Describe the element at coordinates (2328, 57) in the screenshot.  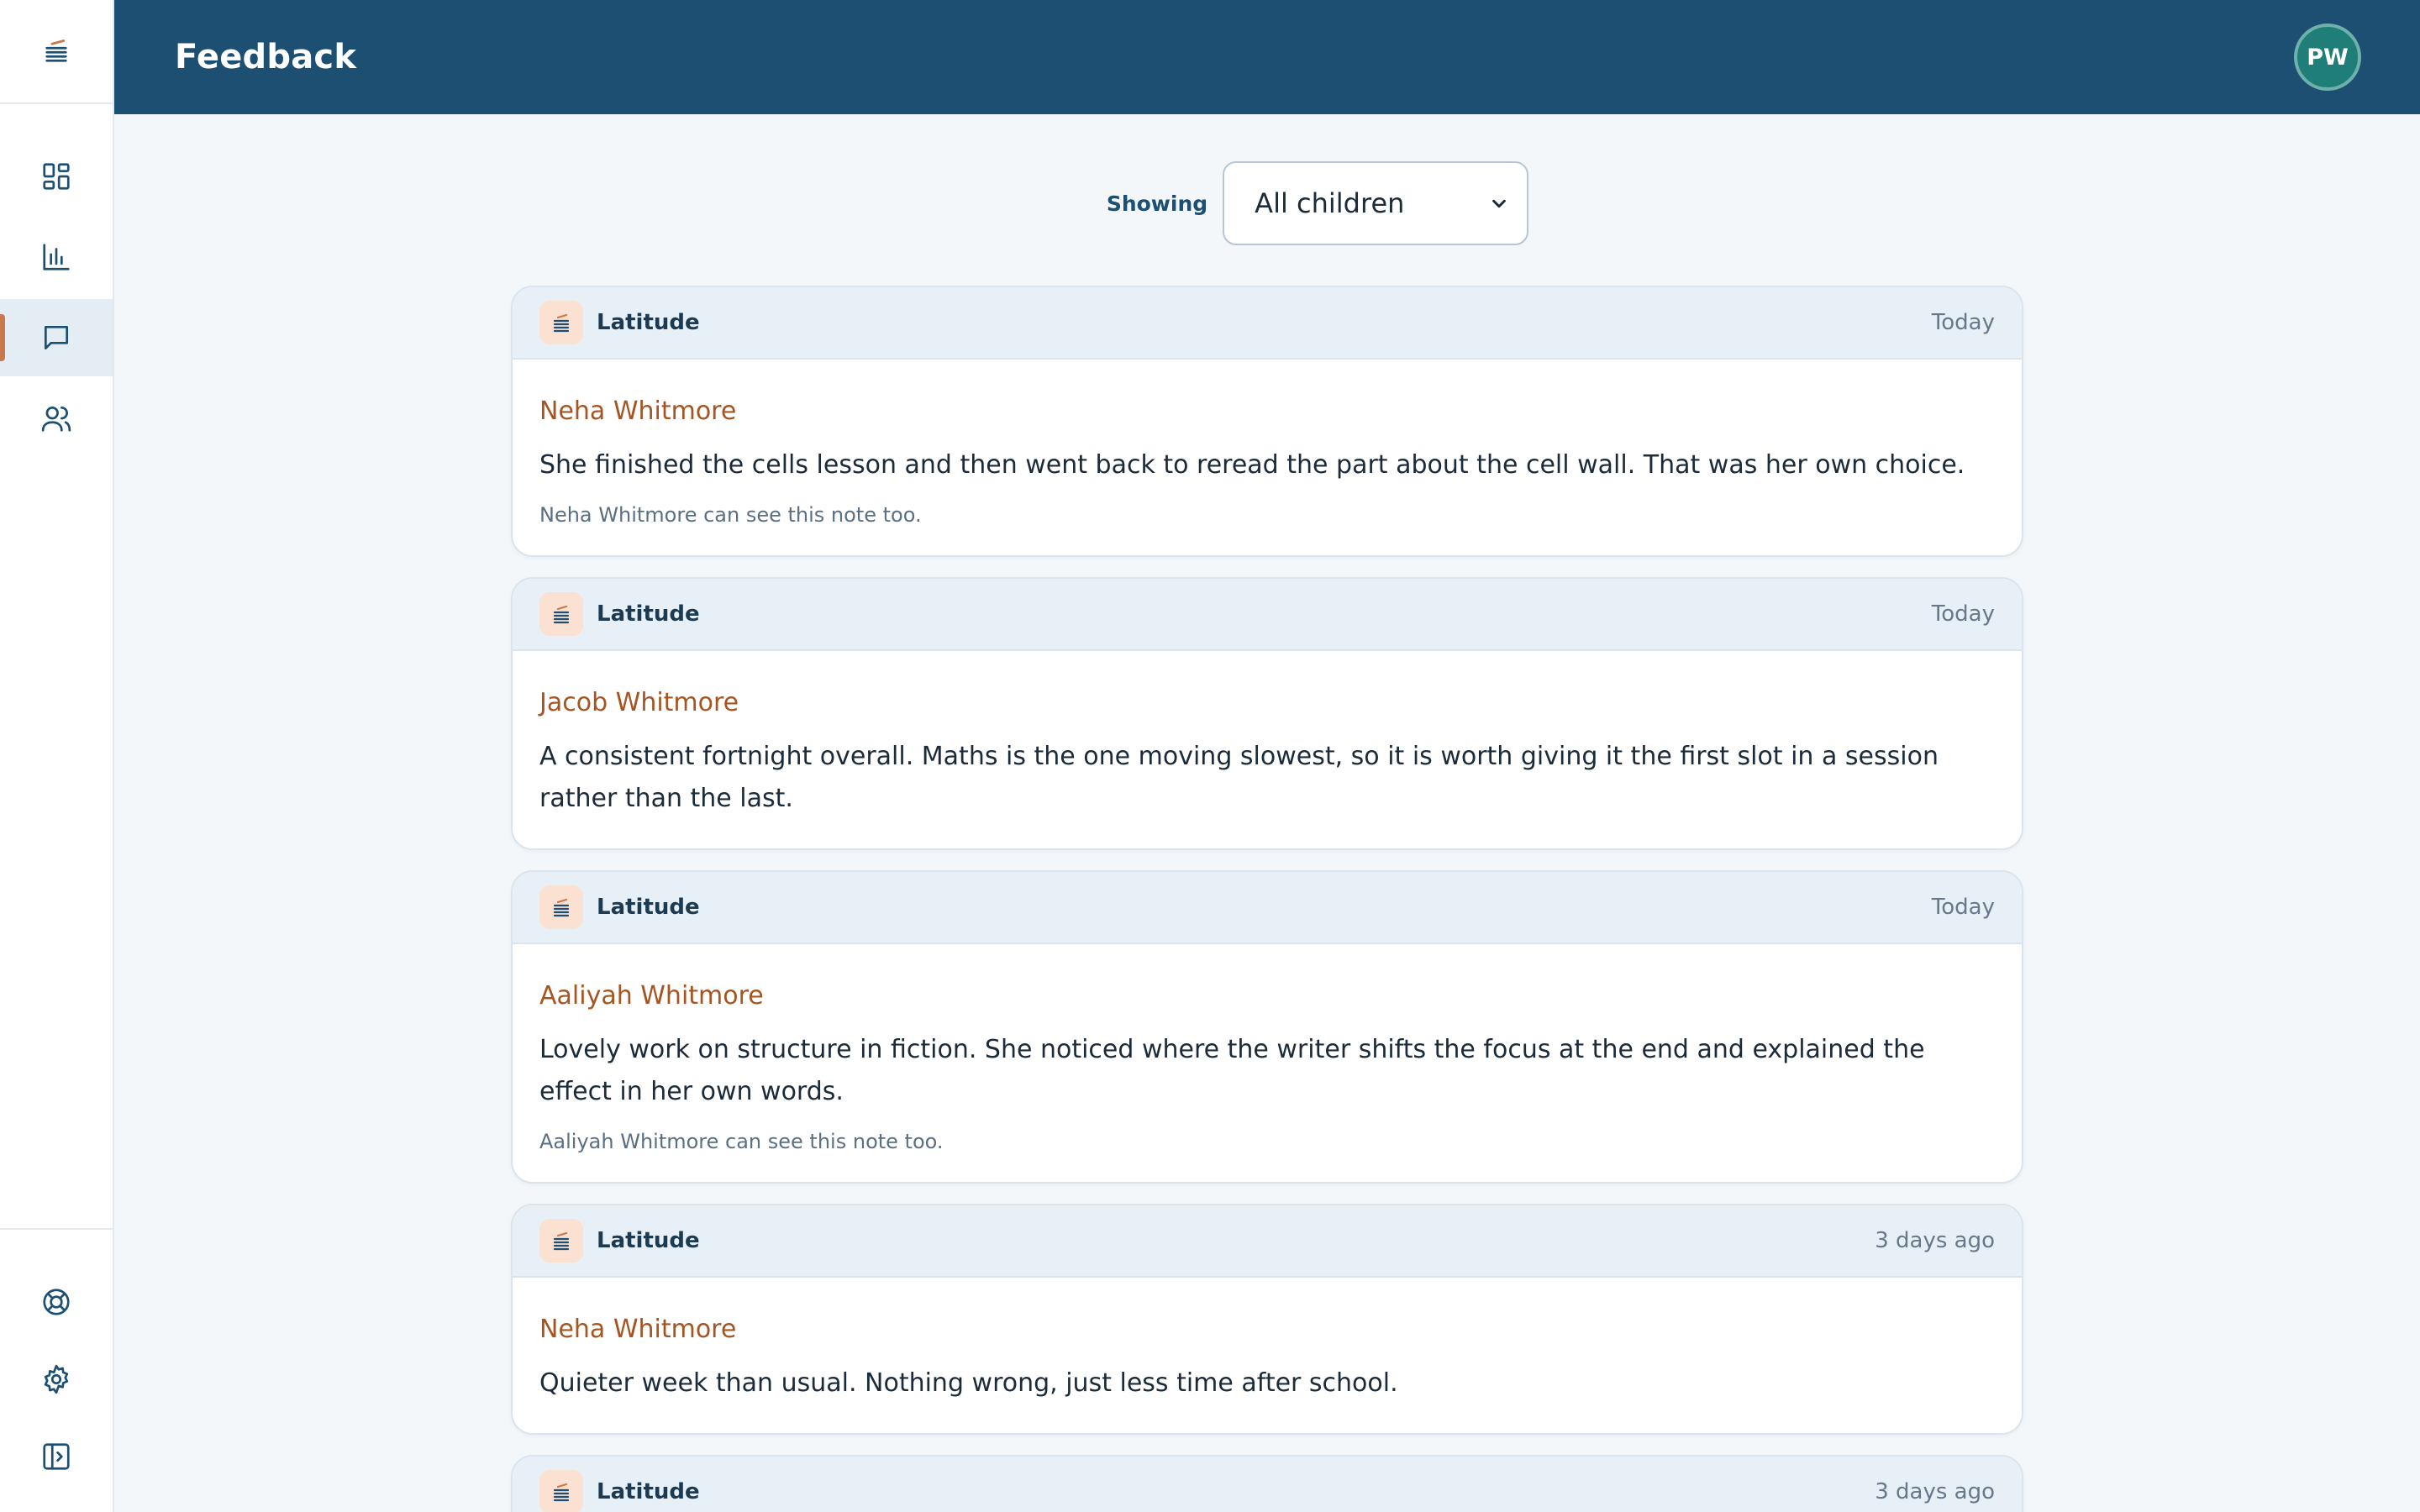
I see `avatar: PW` at that location.